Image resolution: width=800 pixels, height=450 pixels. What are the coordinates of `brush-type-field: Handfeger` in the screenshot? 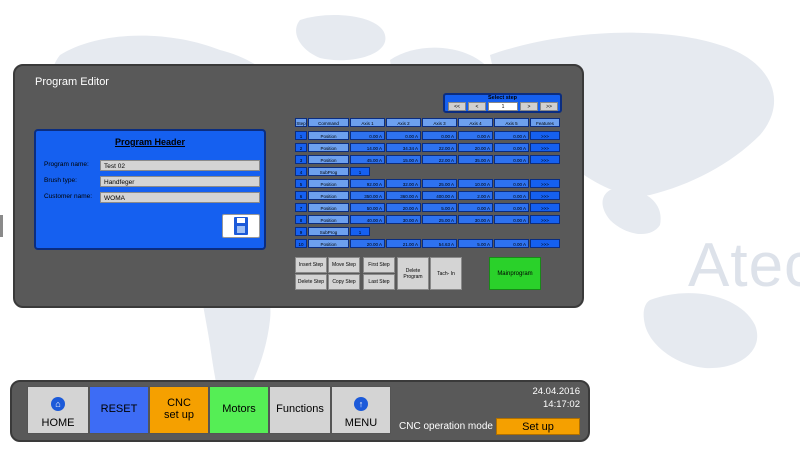 It's located at (180, 181).